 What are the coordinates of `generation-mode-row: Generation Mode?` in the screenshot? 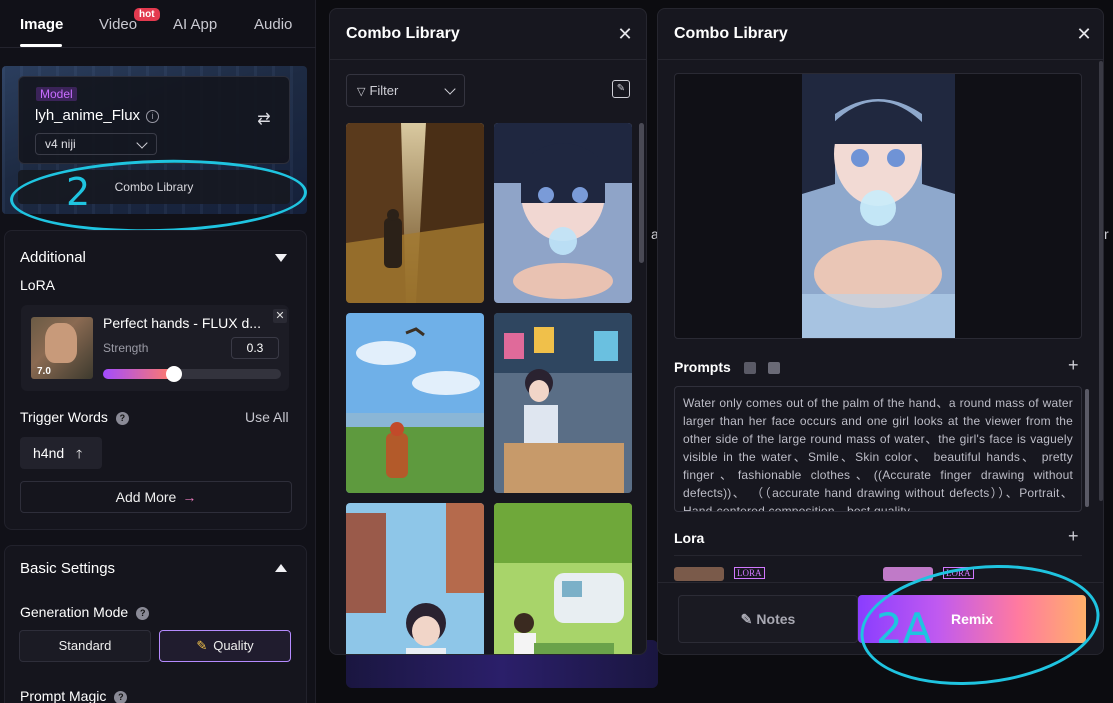 It's located at (85, 612).